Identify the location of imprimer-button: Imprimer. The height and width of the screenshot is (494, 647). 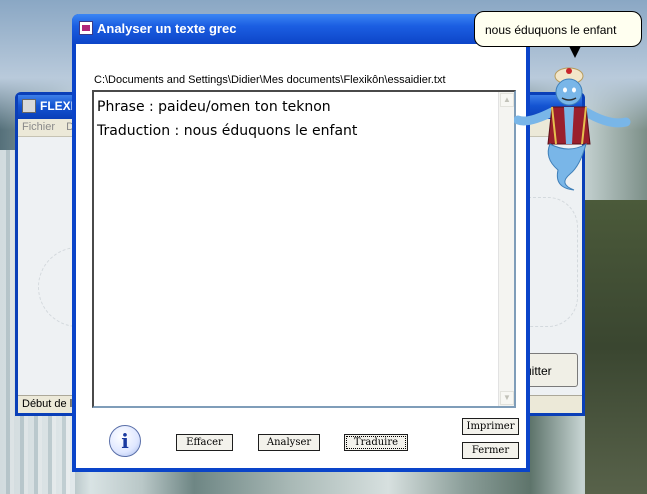
(490, 426).